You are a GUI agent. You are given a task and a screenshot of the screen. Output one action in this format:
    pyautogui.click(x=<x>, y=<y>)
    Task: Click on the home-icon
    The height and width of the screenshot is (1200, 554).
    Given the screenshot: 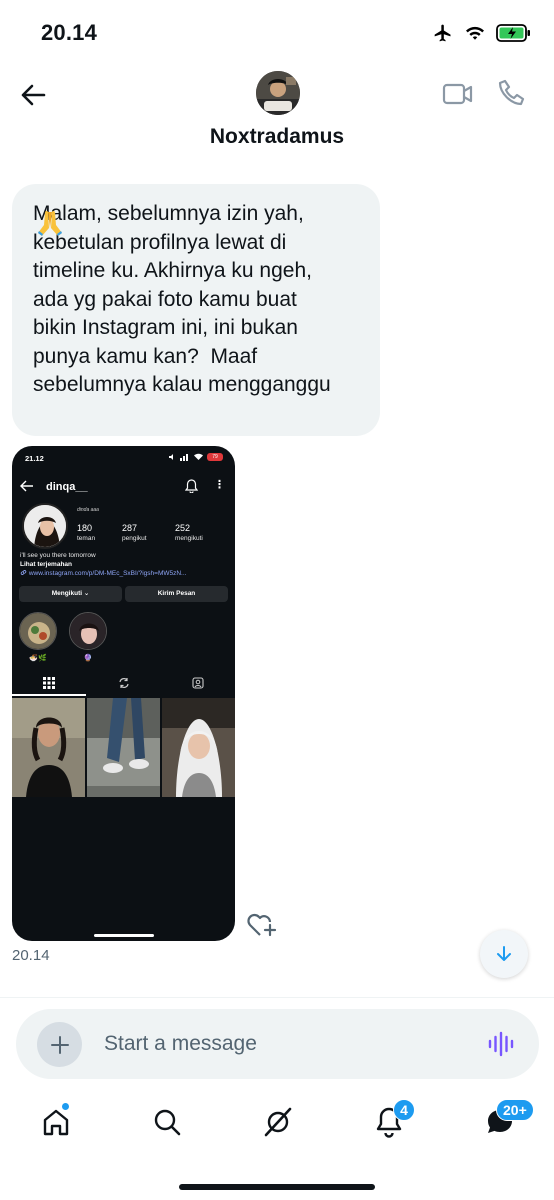 What is the action you would take?
    pyautogui.click(x=56, y=1122)
    